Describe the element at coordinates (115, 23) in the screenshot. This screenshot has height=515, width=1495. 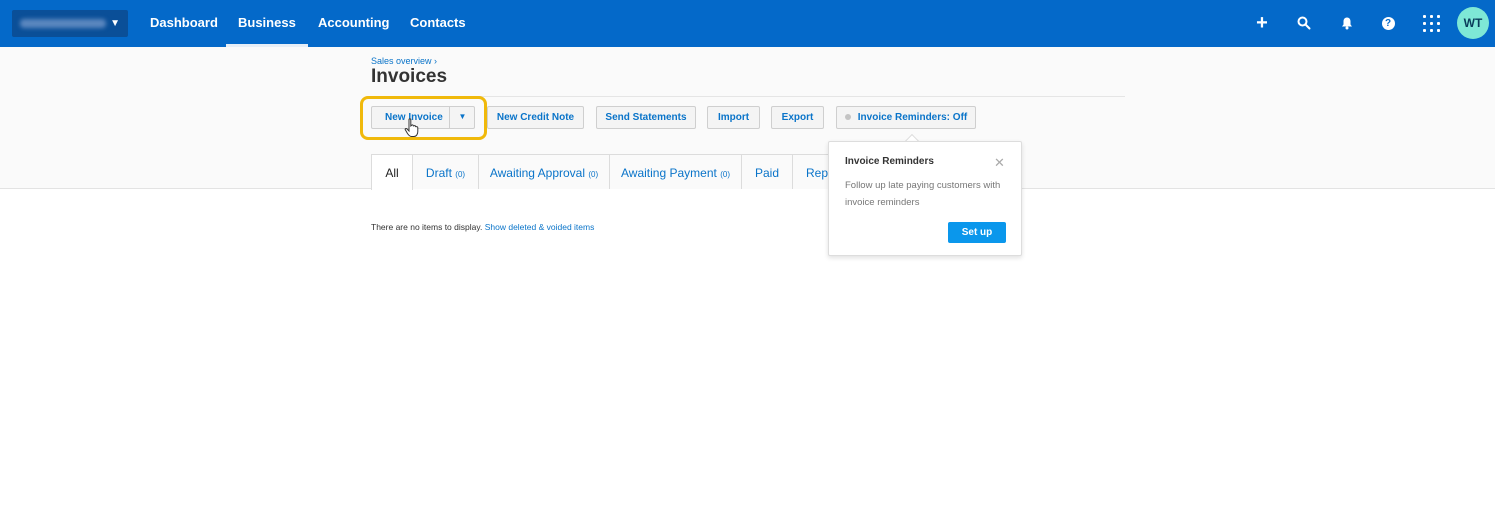
I see `caret-down-icon: ▼` at that location.